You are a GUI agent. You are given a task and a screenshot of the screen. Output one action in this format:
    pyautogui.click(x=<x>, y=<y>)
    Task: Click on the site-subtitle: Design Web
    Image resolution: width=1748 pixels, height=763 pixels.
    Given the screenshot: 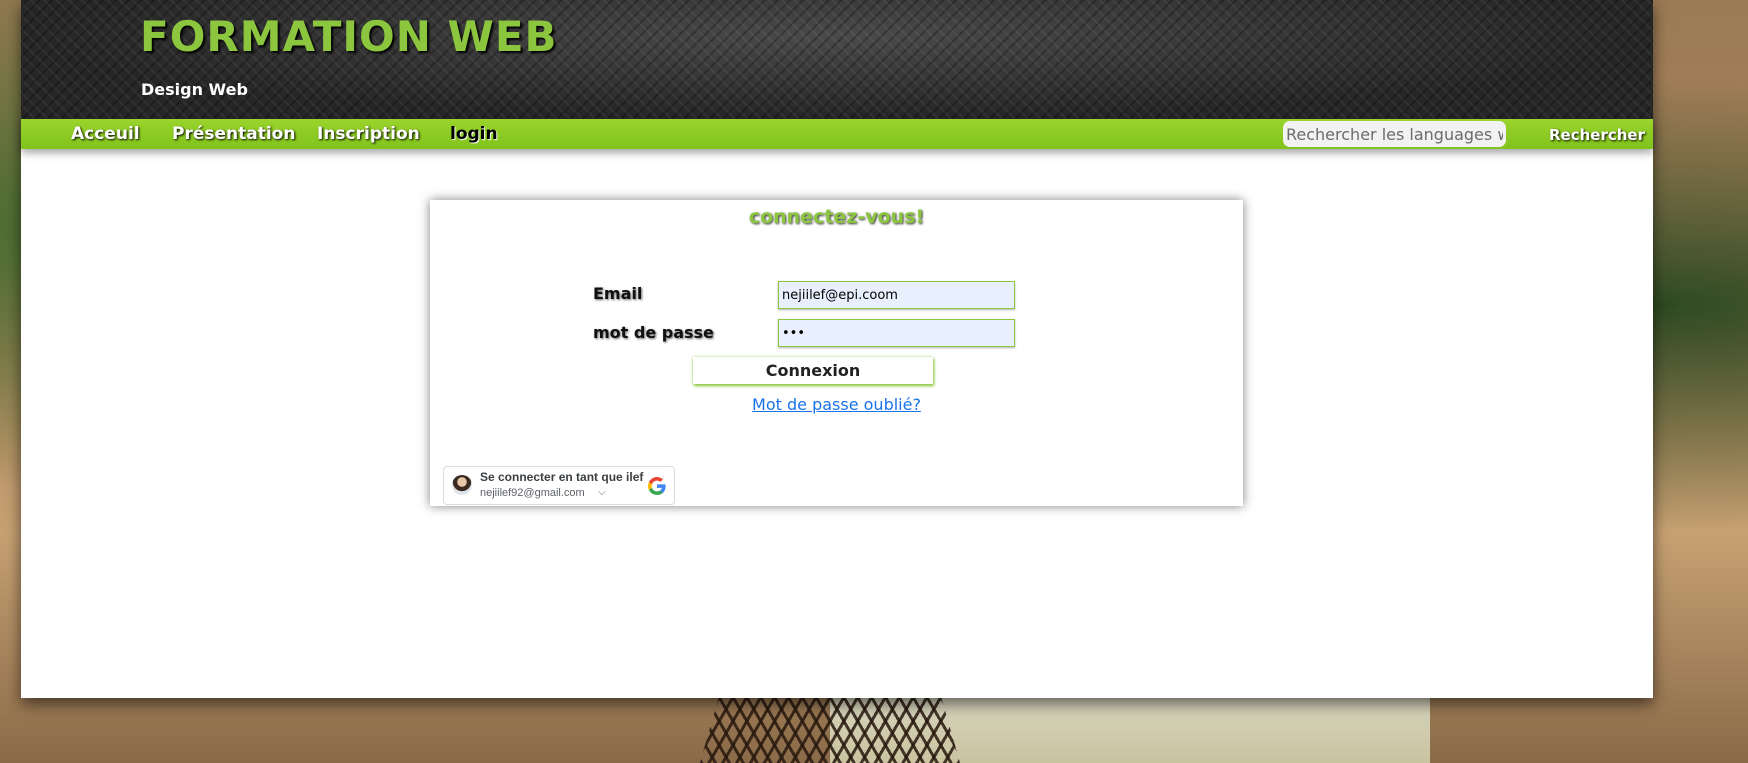 What is the action you would take?
    pyautogui.click(x=194, y=89)
    